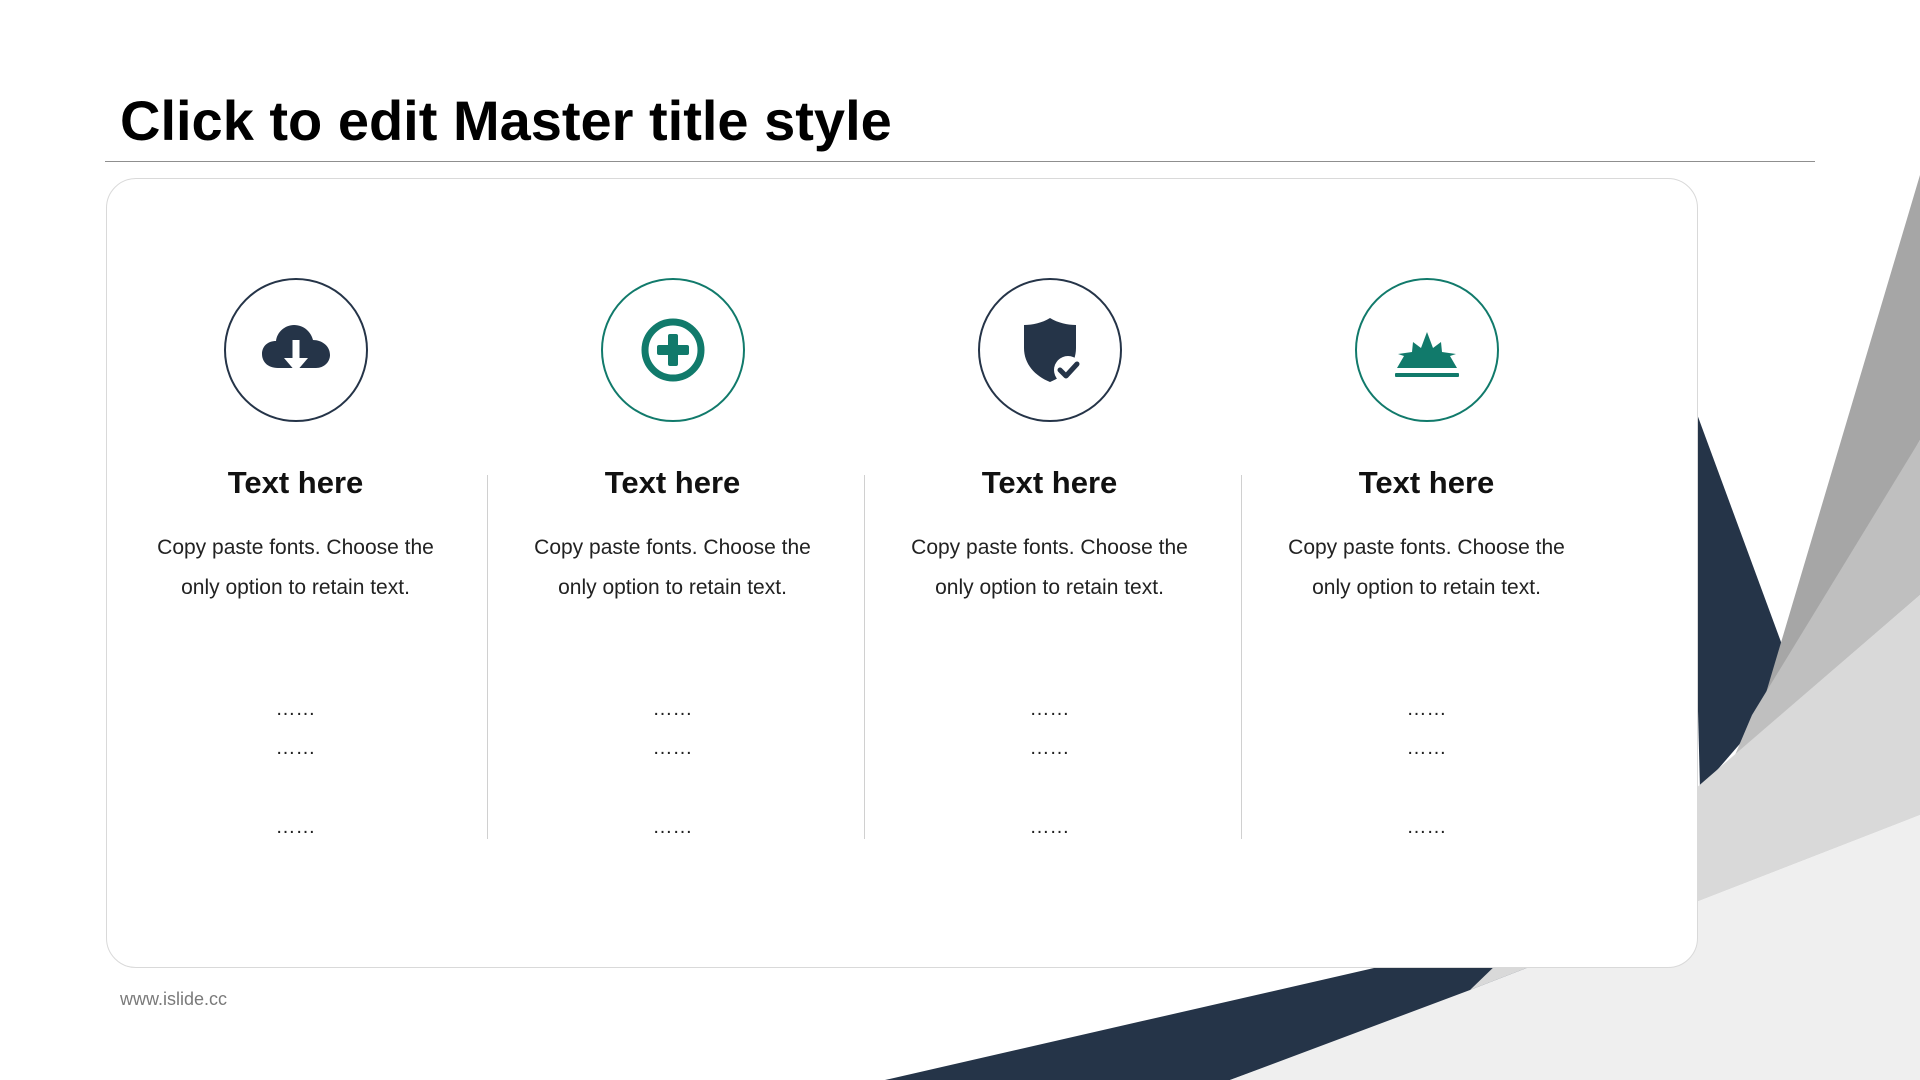  I want to click on slide-title: Click to edit Master title style, so click(506, 120).